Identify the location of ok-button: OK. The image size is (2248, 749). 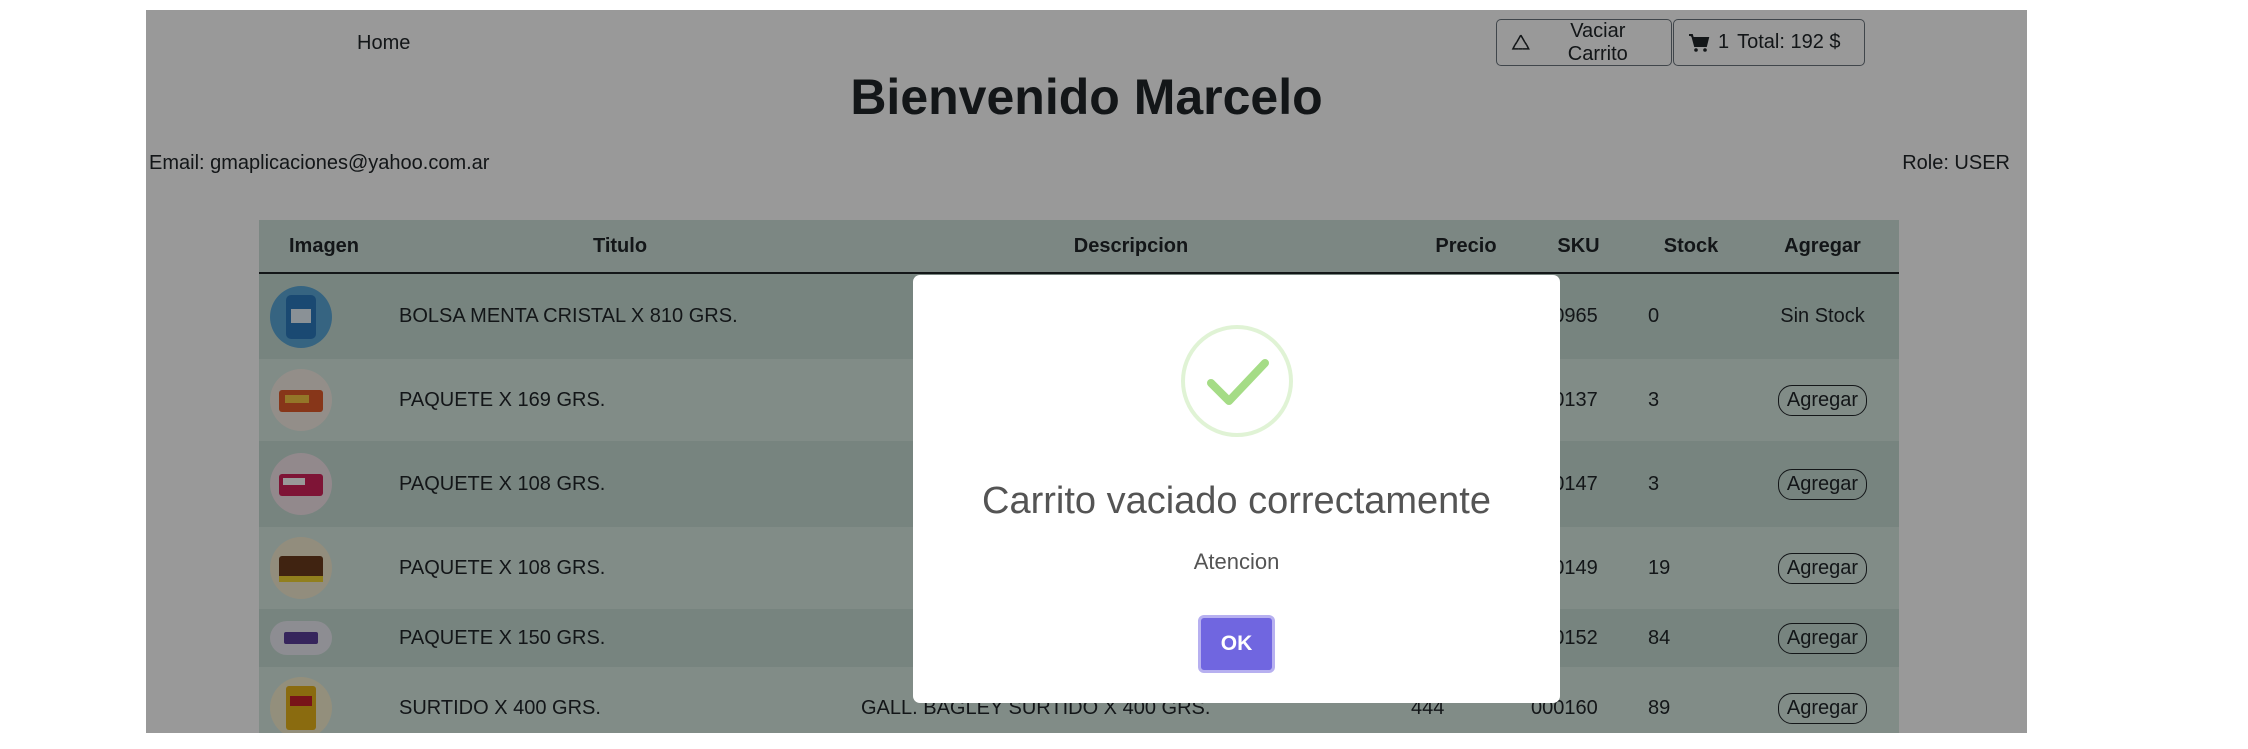
(1236, 644).